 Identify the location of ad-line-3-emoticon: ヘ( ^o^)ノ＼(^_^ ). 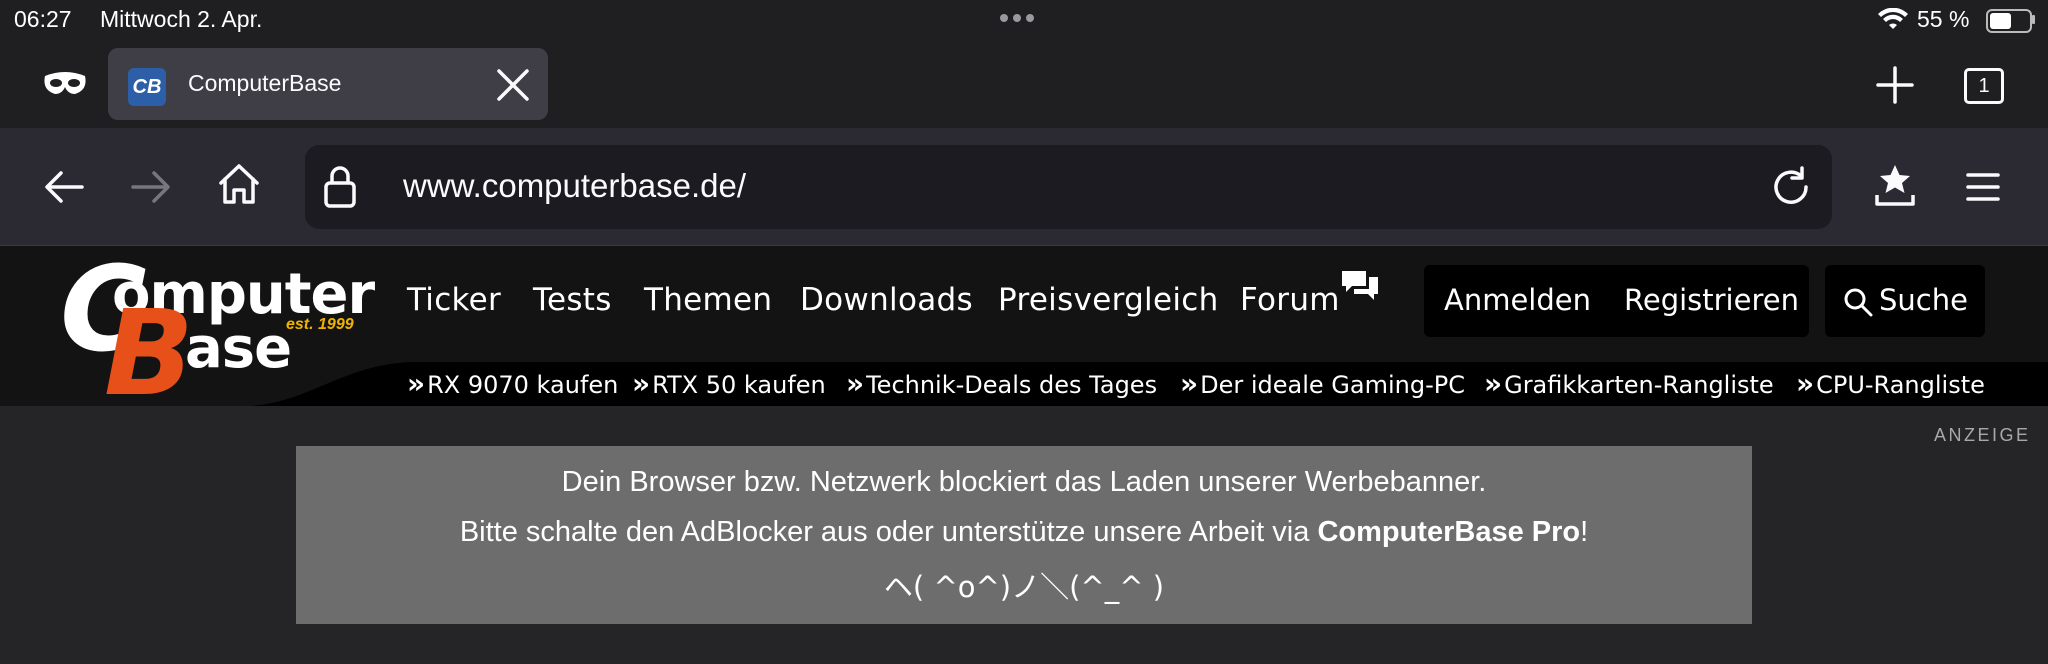
(1024, 587).